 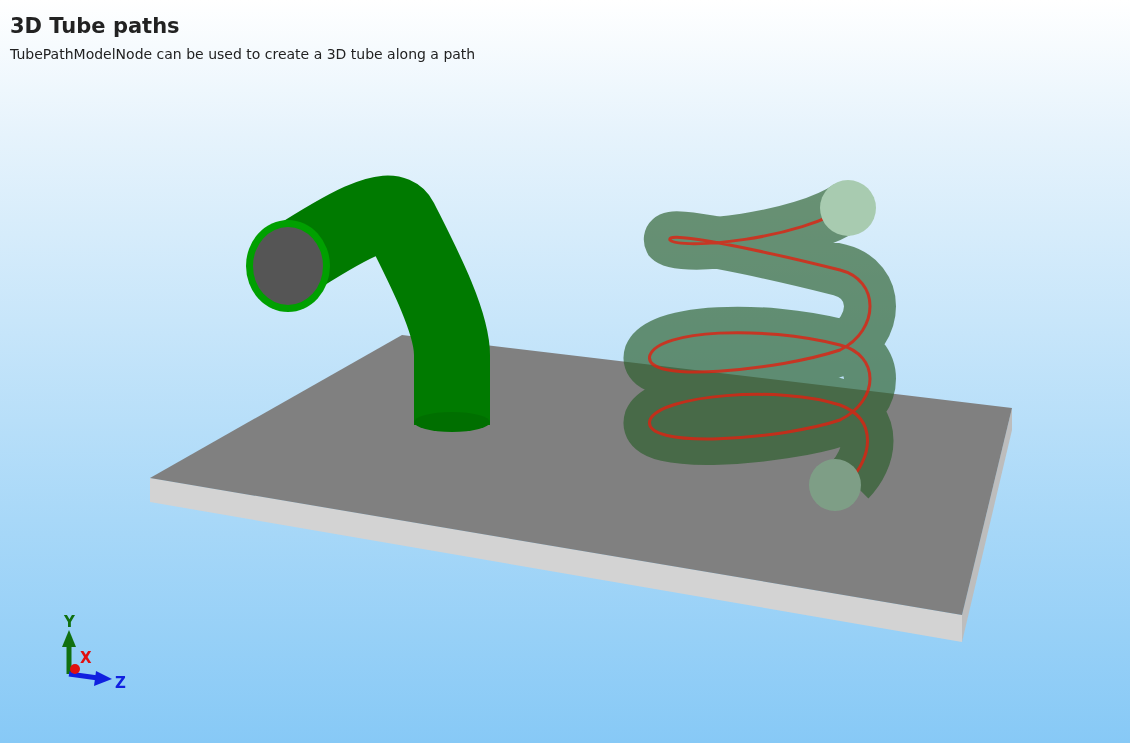 I want to click on axis-label: X, so click(x=86, y=658).